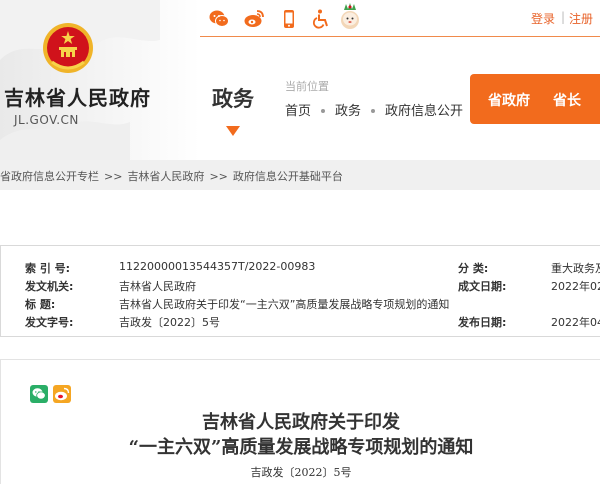  What do you see at coordinates (284, 304) in the screenshot?
I see `title-value: 吉林省人民政府关于印发“一主六双”高质量发展战略专项规划的通知` at bounding box center [284, 304].